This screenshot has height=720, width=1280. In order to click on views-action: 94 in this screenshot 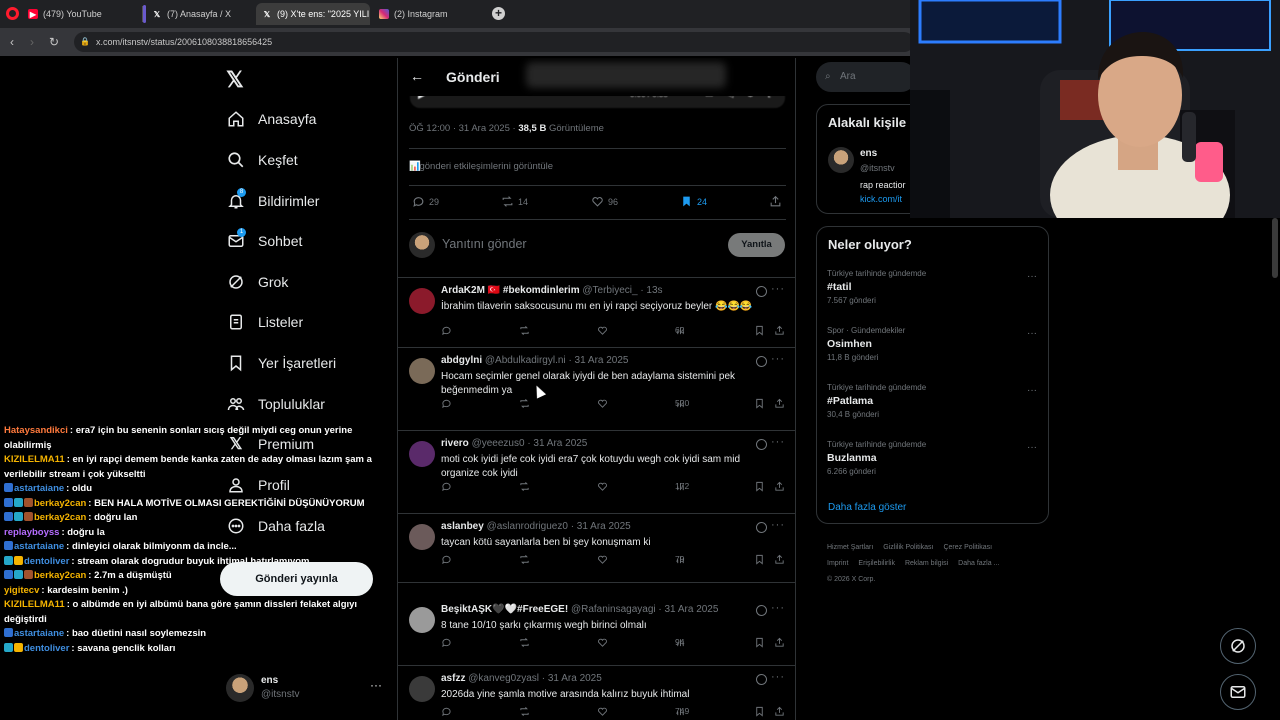, I will do `click(682, 642)`.